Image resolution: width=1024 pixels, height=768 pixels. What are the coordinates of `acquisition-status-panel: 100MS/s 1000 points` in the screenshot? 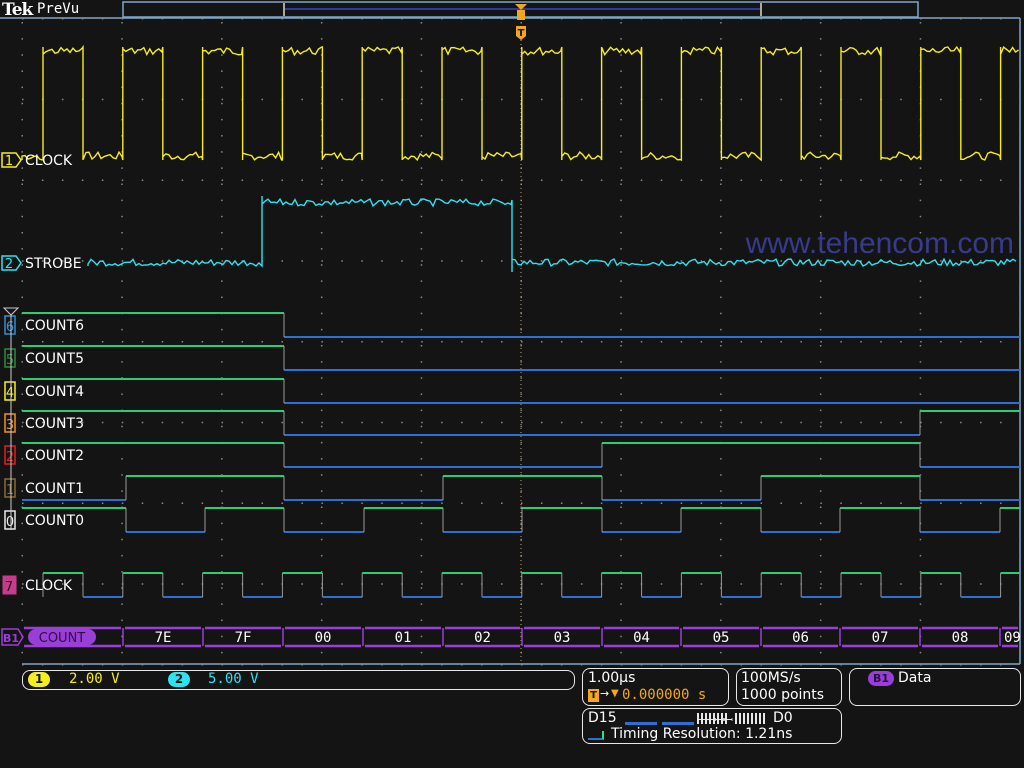 It's located at (789, 687).